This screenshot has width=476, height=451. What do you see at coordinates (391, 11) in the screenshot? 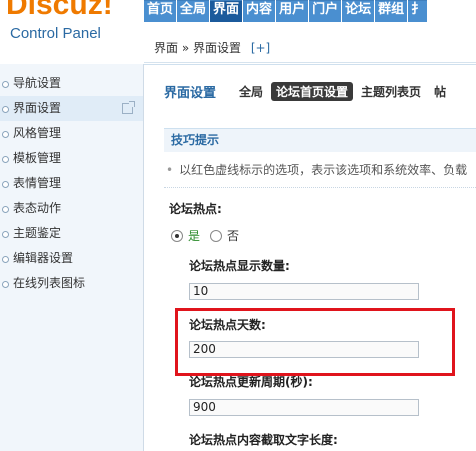
I see `topnav-groups: 群组` at bounding box center [391, 11].